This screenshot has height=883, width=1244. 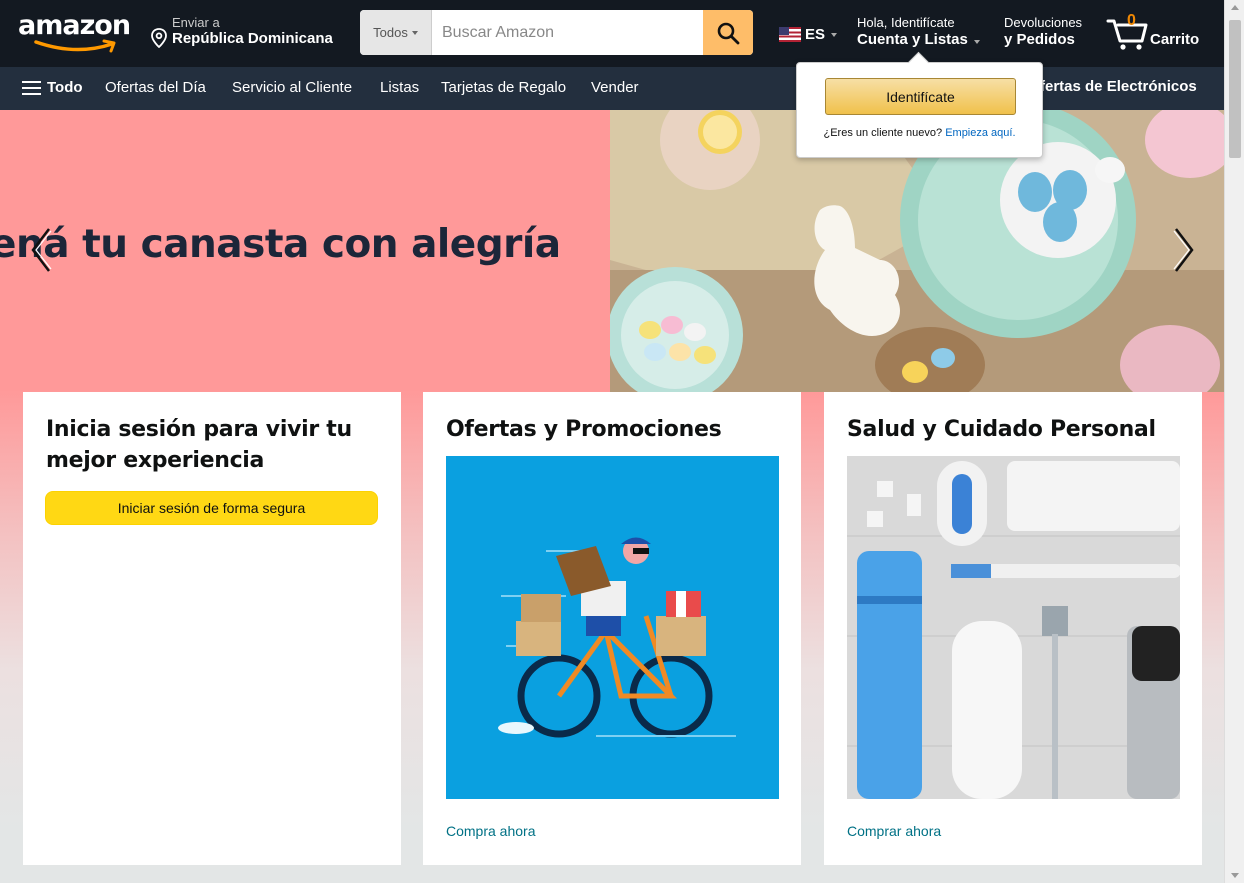 What do you see at coordinates (196, 22) in the screenshot?
I see `deliver-label: Enviar a` at bounding box center [196, 22].